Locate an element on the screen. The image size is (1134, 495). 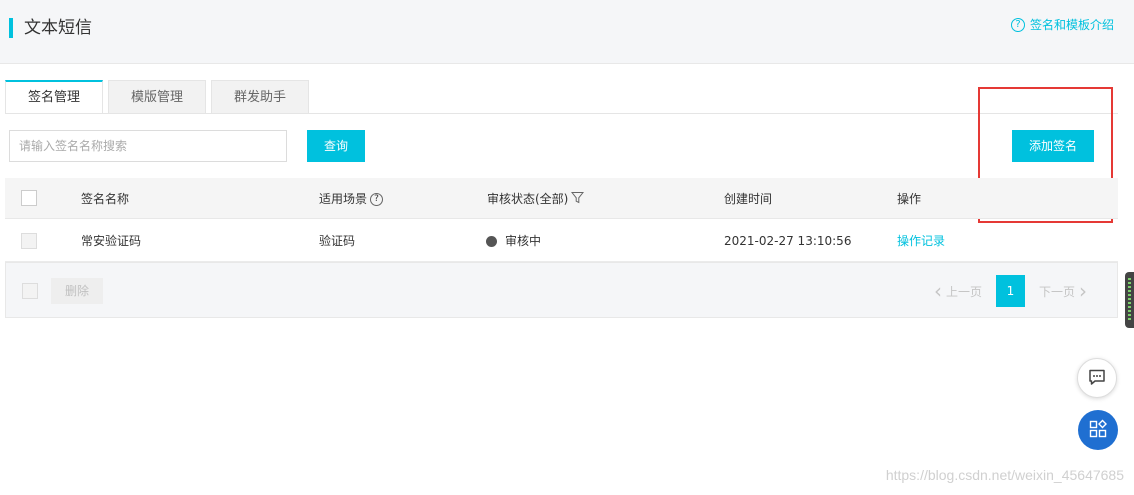
status-dot-icon is located at coordinates (491, 241).